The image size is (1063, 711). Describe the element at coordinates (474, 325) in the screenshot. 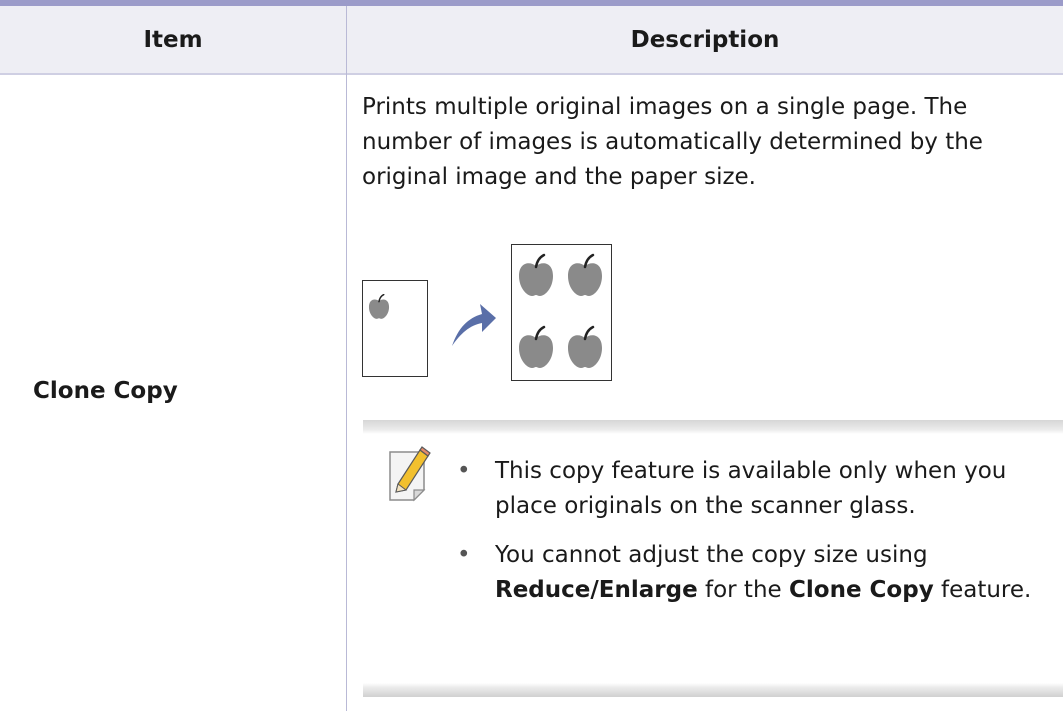

I see `curved-arrow-icon` at that location.